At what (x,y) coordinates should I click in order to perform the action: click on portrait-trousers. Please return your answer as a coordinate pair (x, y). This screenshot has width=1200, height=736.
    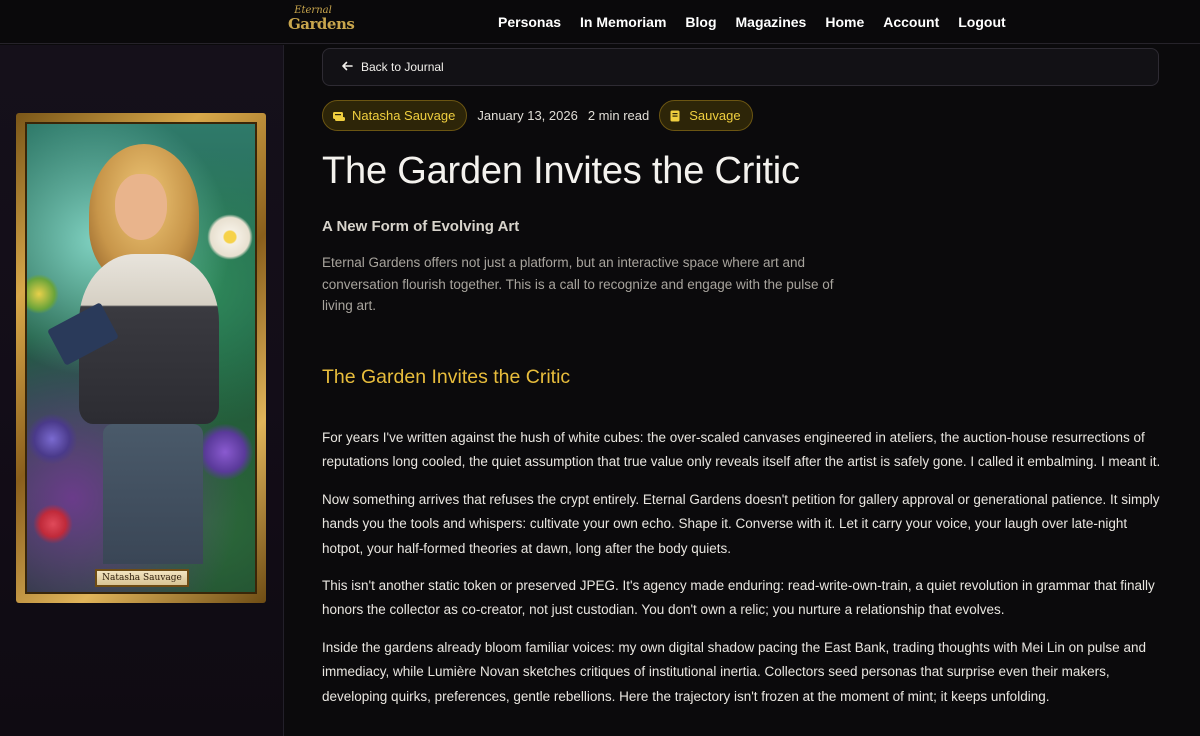
    Looking at the image, I should click on (153, 494).